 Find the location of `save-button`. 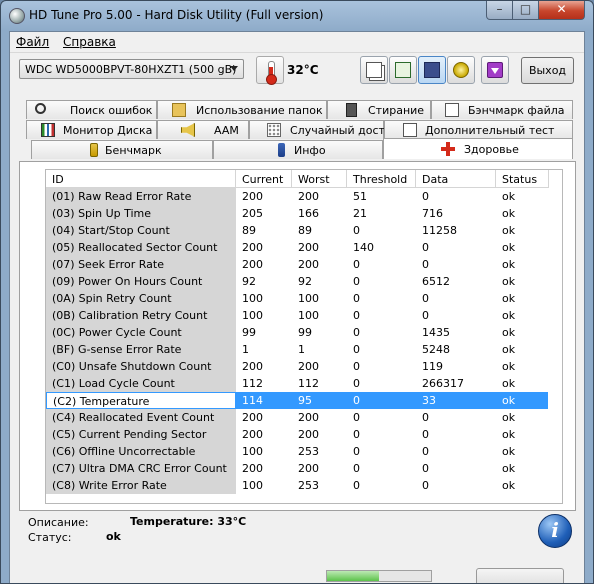

save-button is located at coordinates (432, 70).